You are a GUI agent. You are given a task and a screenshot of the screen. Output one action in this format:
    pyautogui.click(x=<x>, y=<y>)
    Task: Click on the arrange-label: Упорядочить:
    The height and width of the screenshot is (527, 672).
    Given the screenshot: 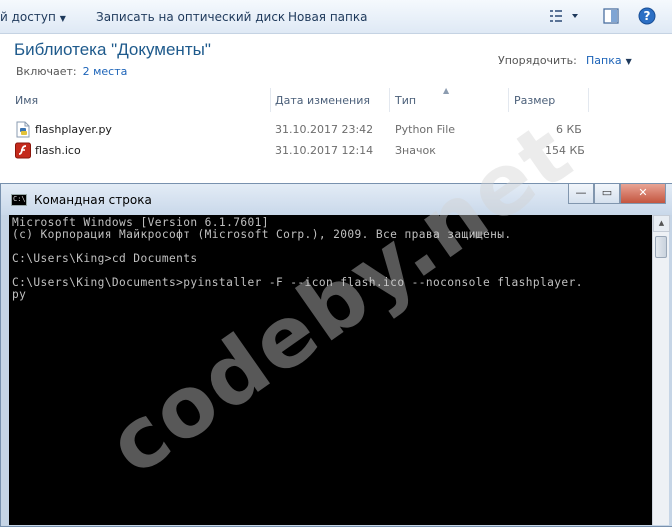 What is the action you would take?
    pyautogui.click(x=537, y=60)
    